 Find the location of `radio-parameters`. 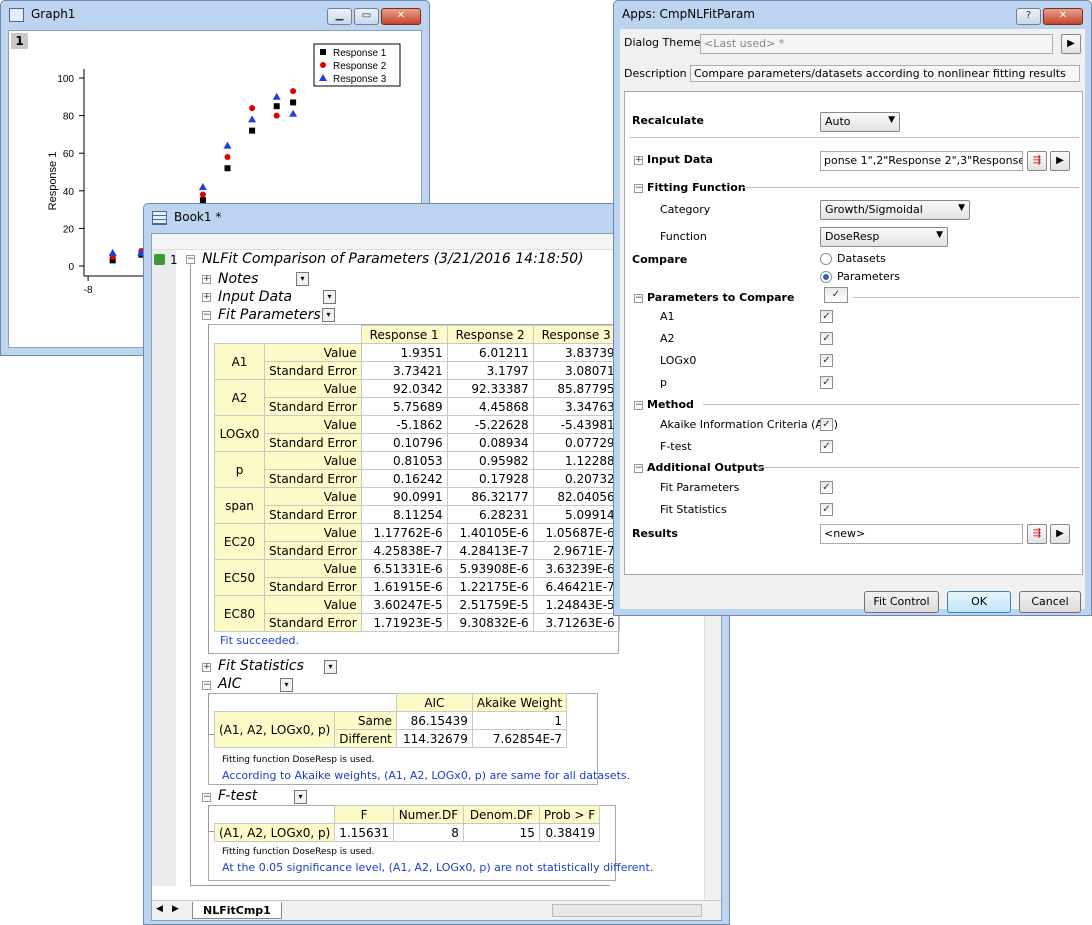

radio-parameters is located at coordinates (826, 277).